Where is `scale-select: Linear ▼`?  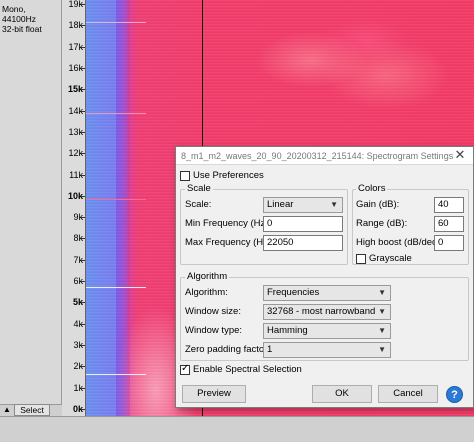 scale-select: Linear ▼ is located at coordinates (303, 205).